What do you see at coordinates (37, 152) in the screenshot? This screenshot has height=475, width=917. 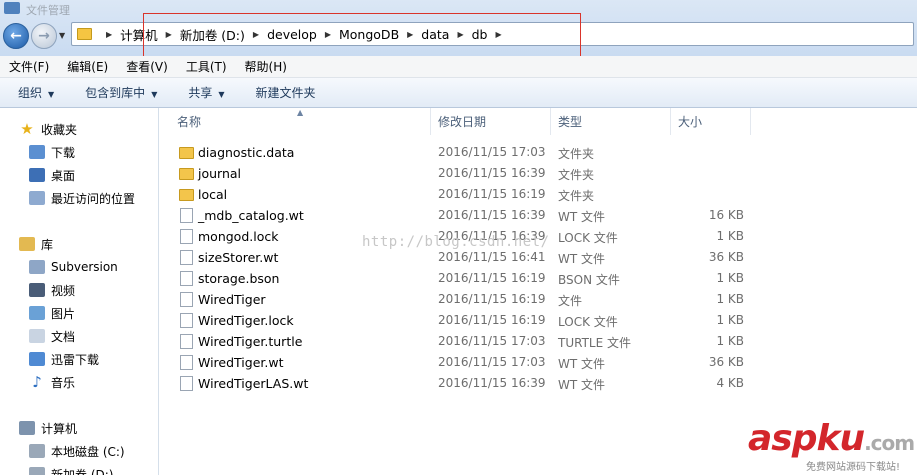 I see `download-folder-icon` at bounding box center [37, 152].